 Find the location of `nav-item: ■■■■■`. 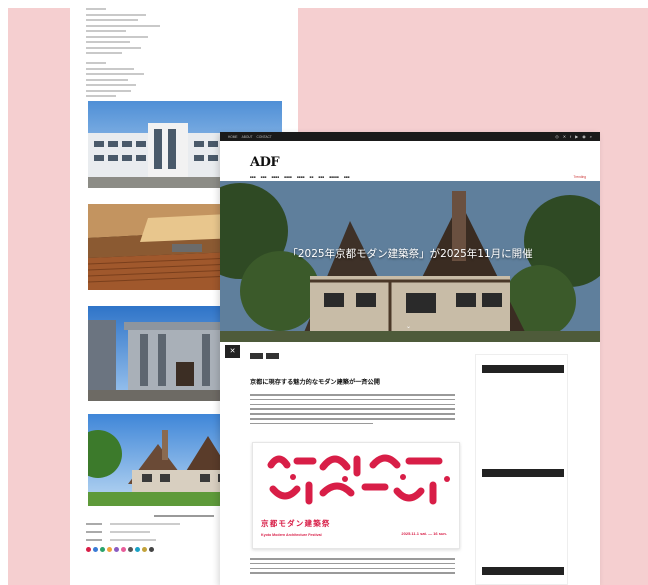

nav-item: ■■■■■ is located at coordinates (334, 177).